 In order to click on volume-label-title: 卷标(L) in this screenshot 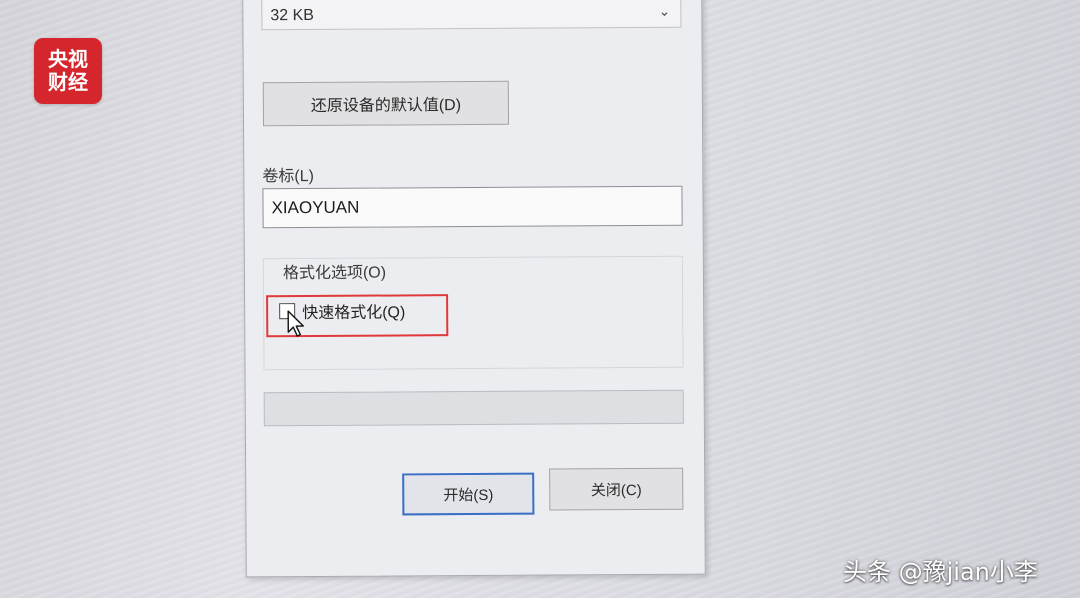, I will do `click(288, 176)`.